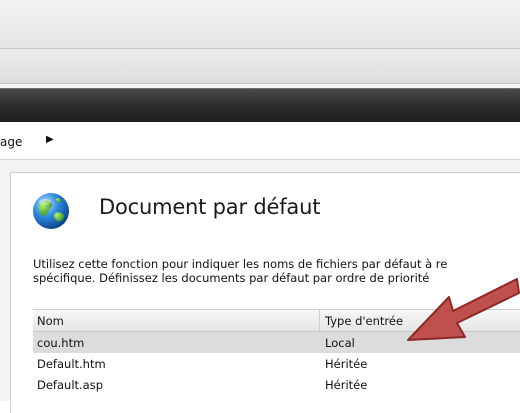  What do you see at coordinates (260, 105) in the screenshot?
I see `dark-toolbar` at bounding box center [260, 105].